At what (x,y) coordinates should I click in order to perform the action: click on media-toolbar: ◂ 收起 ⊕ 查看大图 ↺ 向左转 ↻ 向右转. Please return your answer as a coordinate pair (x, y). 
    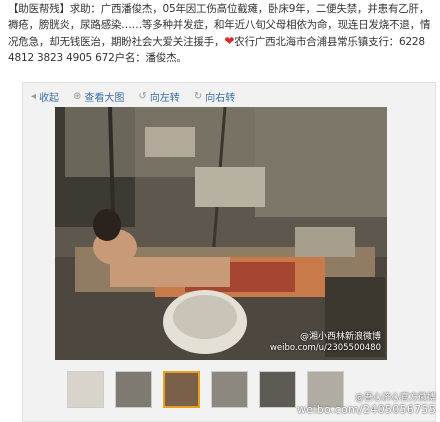
    Looking at the image, I should click on (133, 96).